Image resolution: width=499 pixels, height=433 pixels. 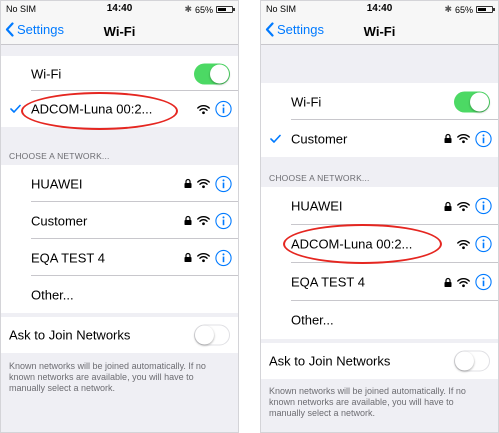 I want to click on connected-network-row: Customer, so click(x=379, y=138).